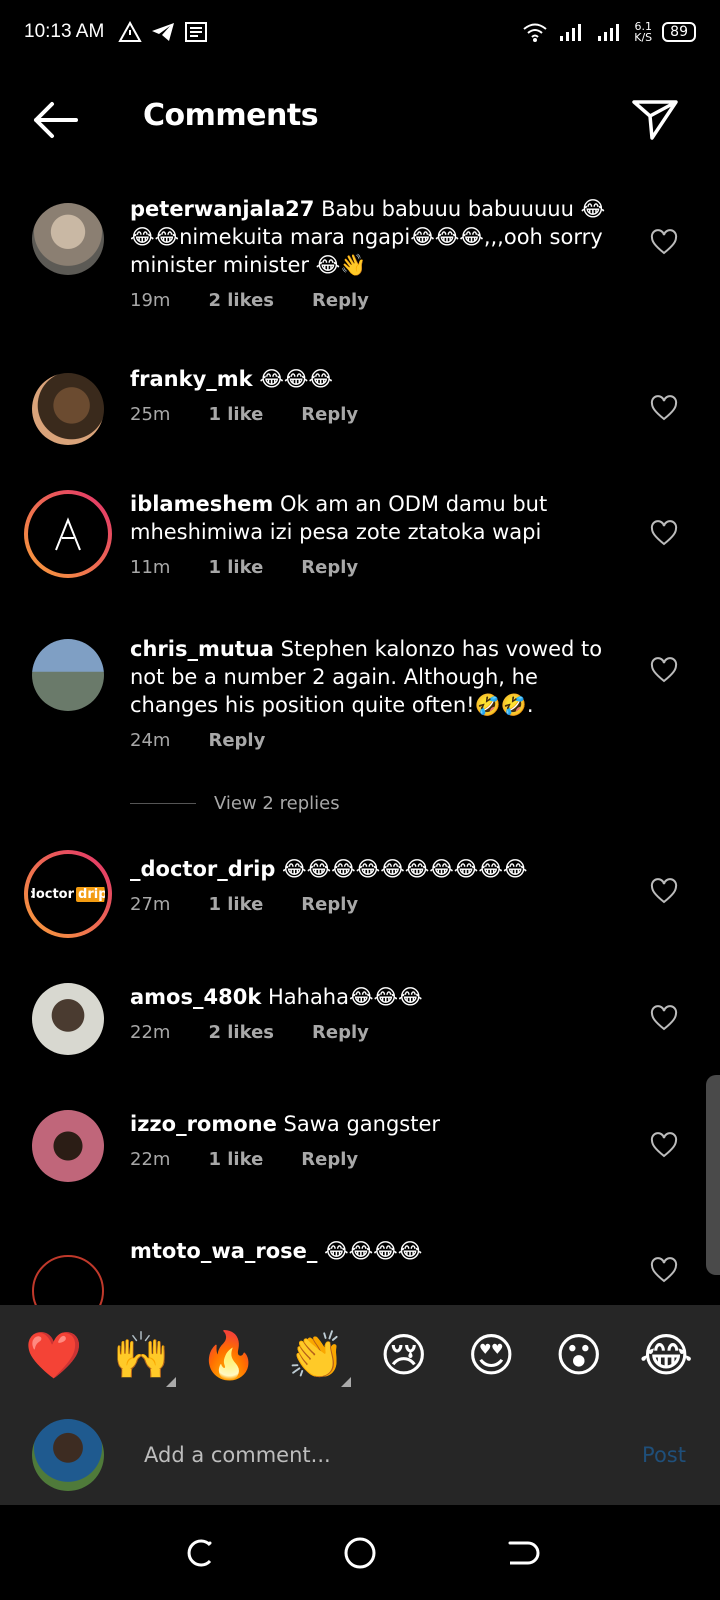 The image size is (720, 1600). I want to click on back-icon, so click(520, 1553).